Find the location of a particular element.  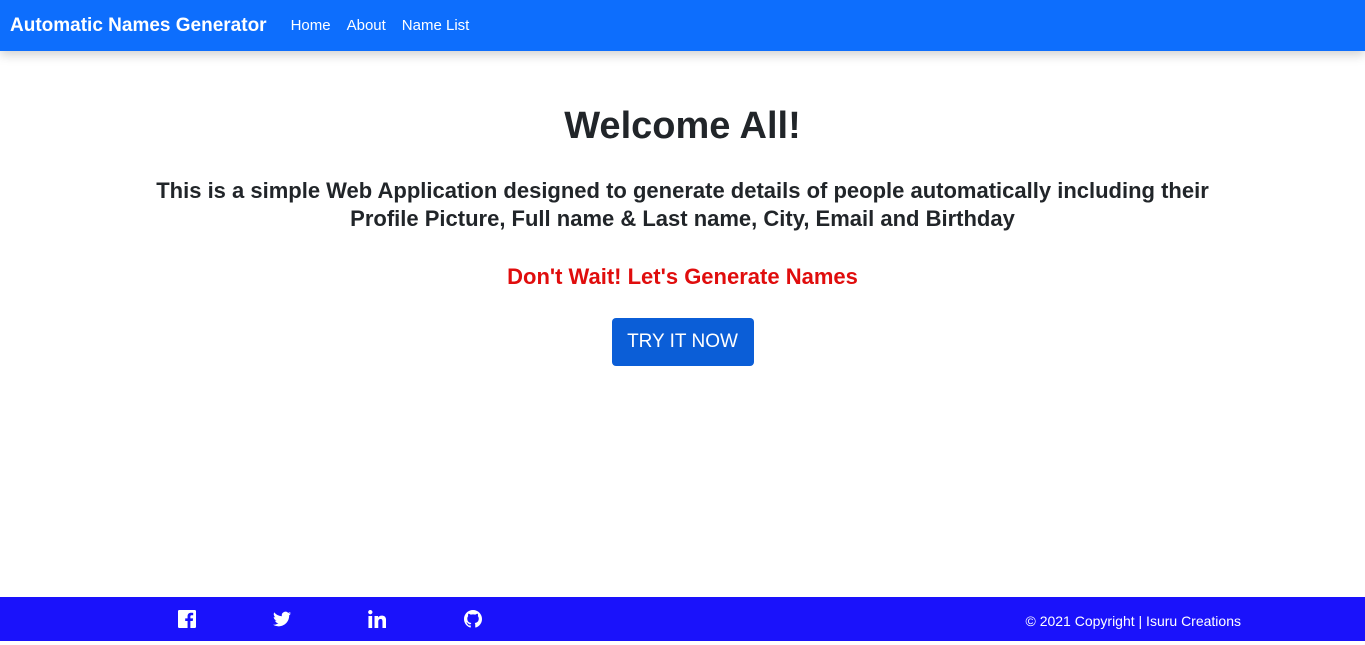

nav-links: Home About Name List is located at coordinates (388, 25).